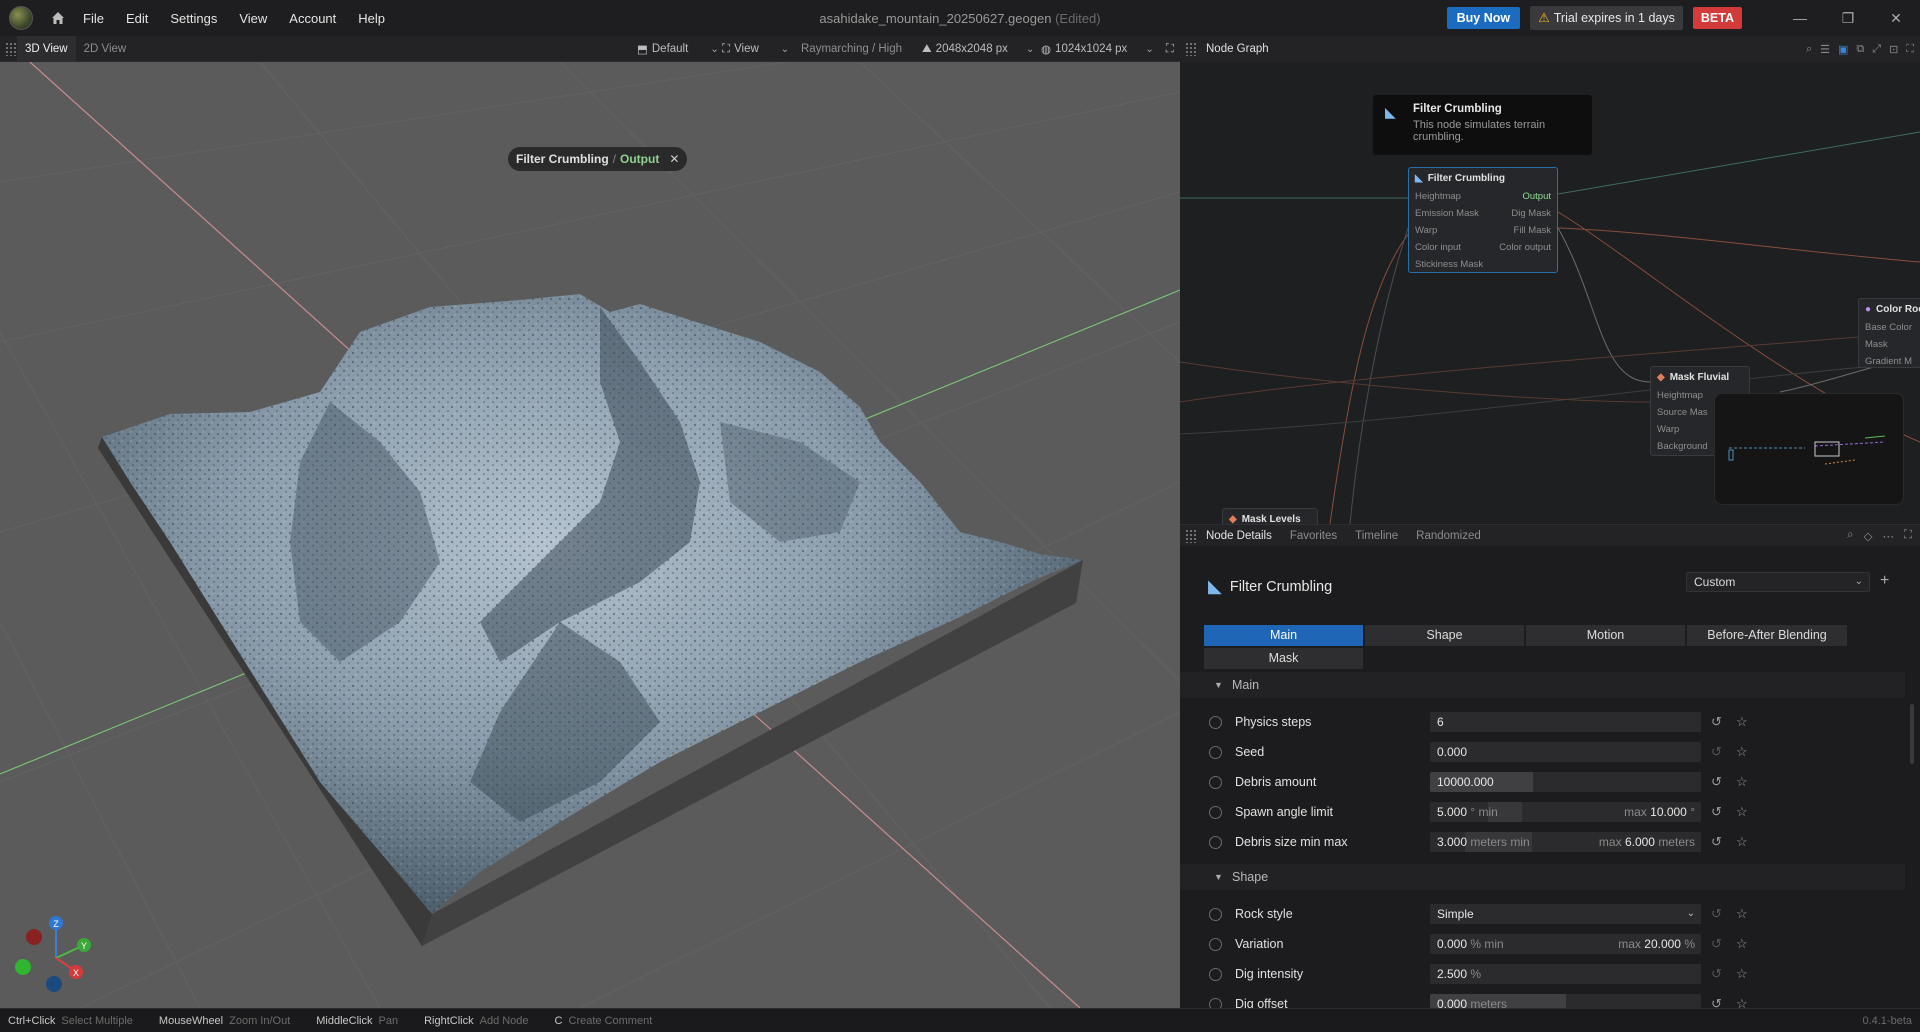  What do you see at coordinates (678, 49) in the screenshot?
I see `camera-select: ⬒ Default ⌄` at bounding box center [678, 49].